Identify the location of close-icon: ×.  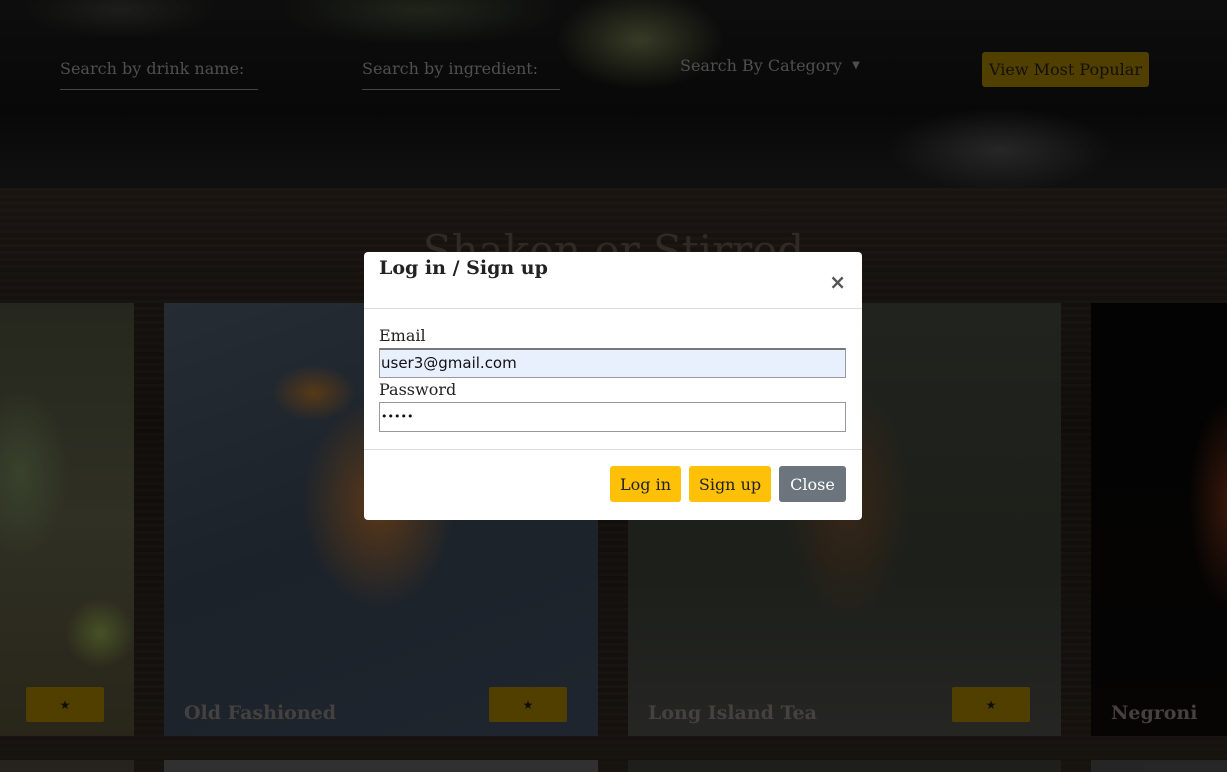
(837, 282).